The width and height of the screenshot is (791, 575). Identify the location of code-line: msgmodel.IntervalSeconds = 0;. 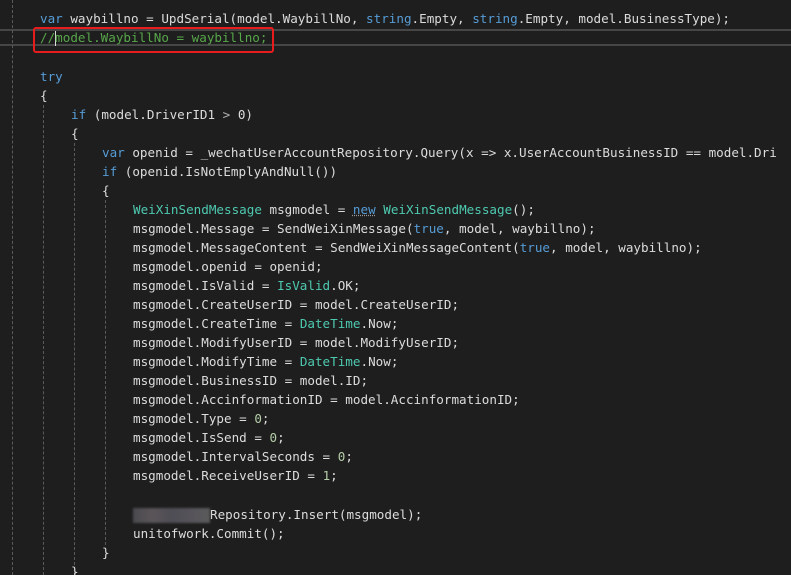
(395, 456).